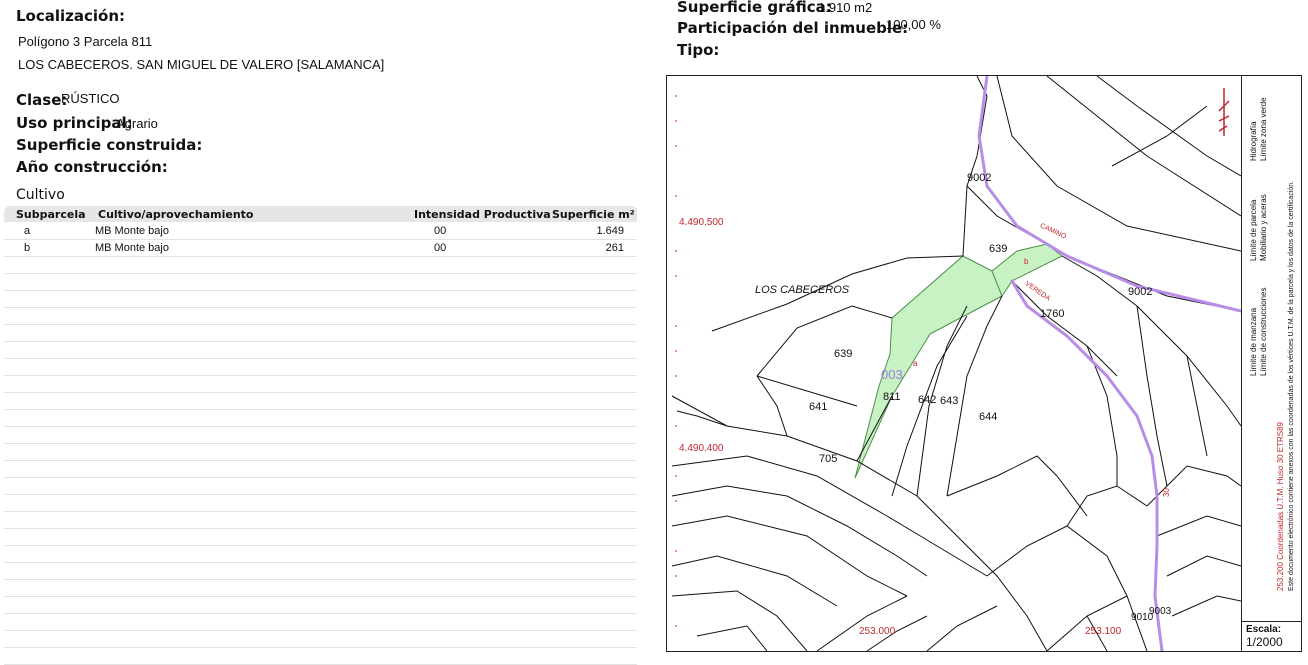 The height and width of the screenshot is (665, 1308). I want to click on legend-item: Límite de manzana, so click(1253, 341).